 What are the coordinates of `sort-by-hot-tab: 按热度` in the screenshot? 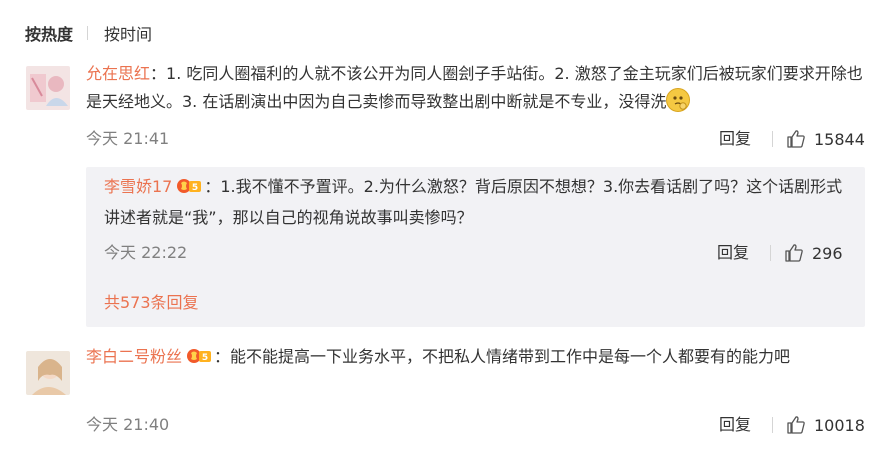 It's located at (49, 33).